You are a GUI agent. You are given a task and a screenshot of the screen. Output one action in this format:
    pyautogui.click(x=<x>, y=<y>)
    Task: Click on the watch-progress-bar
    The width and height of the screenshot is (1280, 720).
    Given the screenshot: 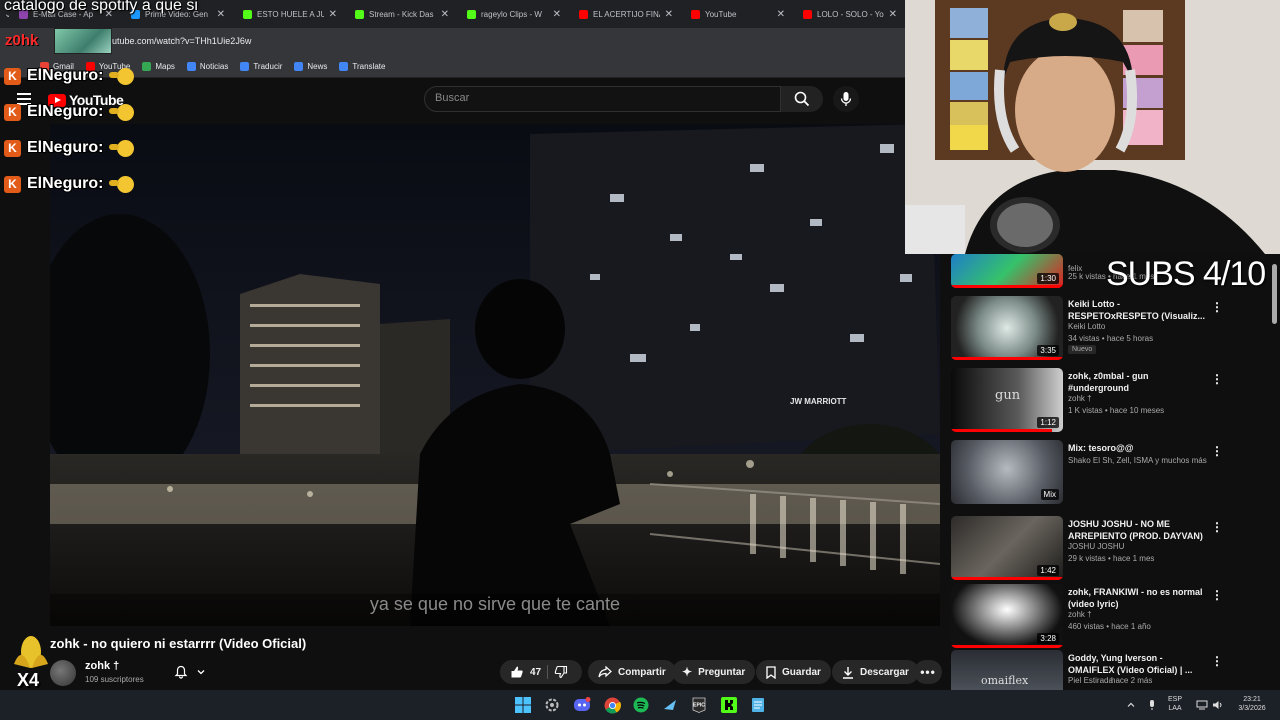 What is the action you would take?
    pyautogui.click(x=1007, y=578)
    